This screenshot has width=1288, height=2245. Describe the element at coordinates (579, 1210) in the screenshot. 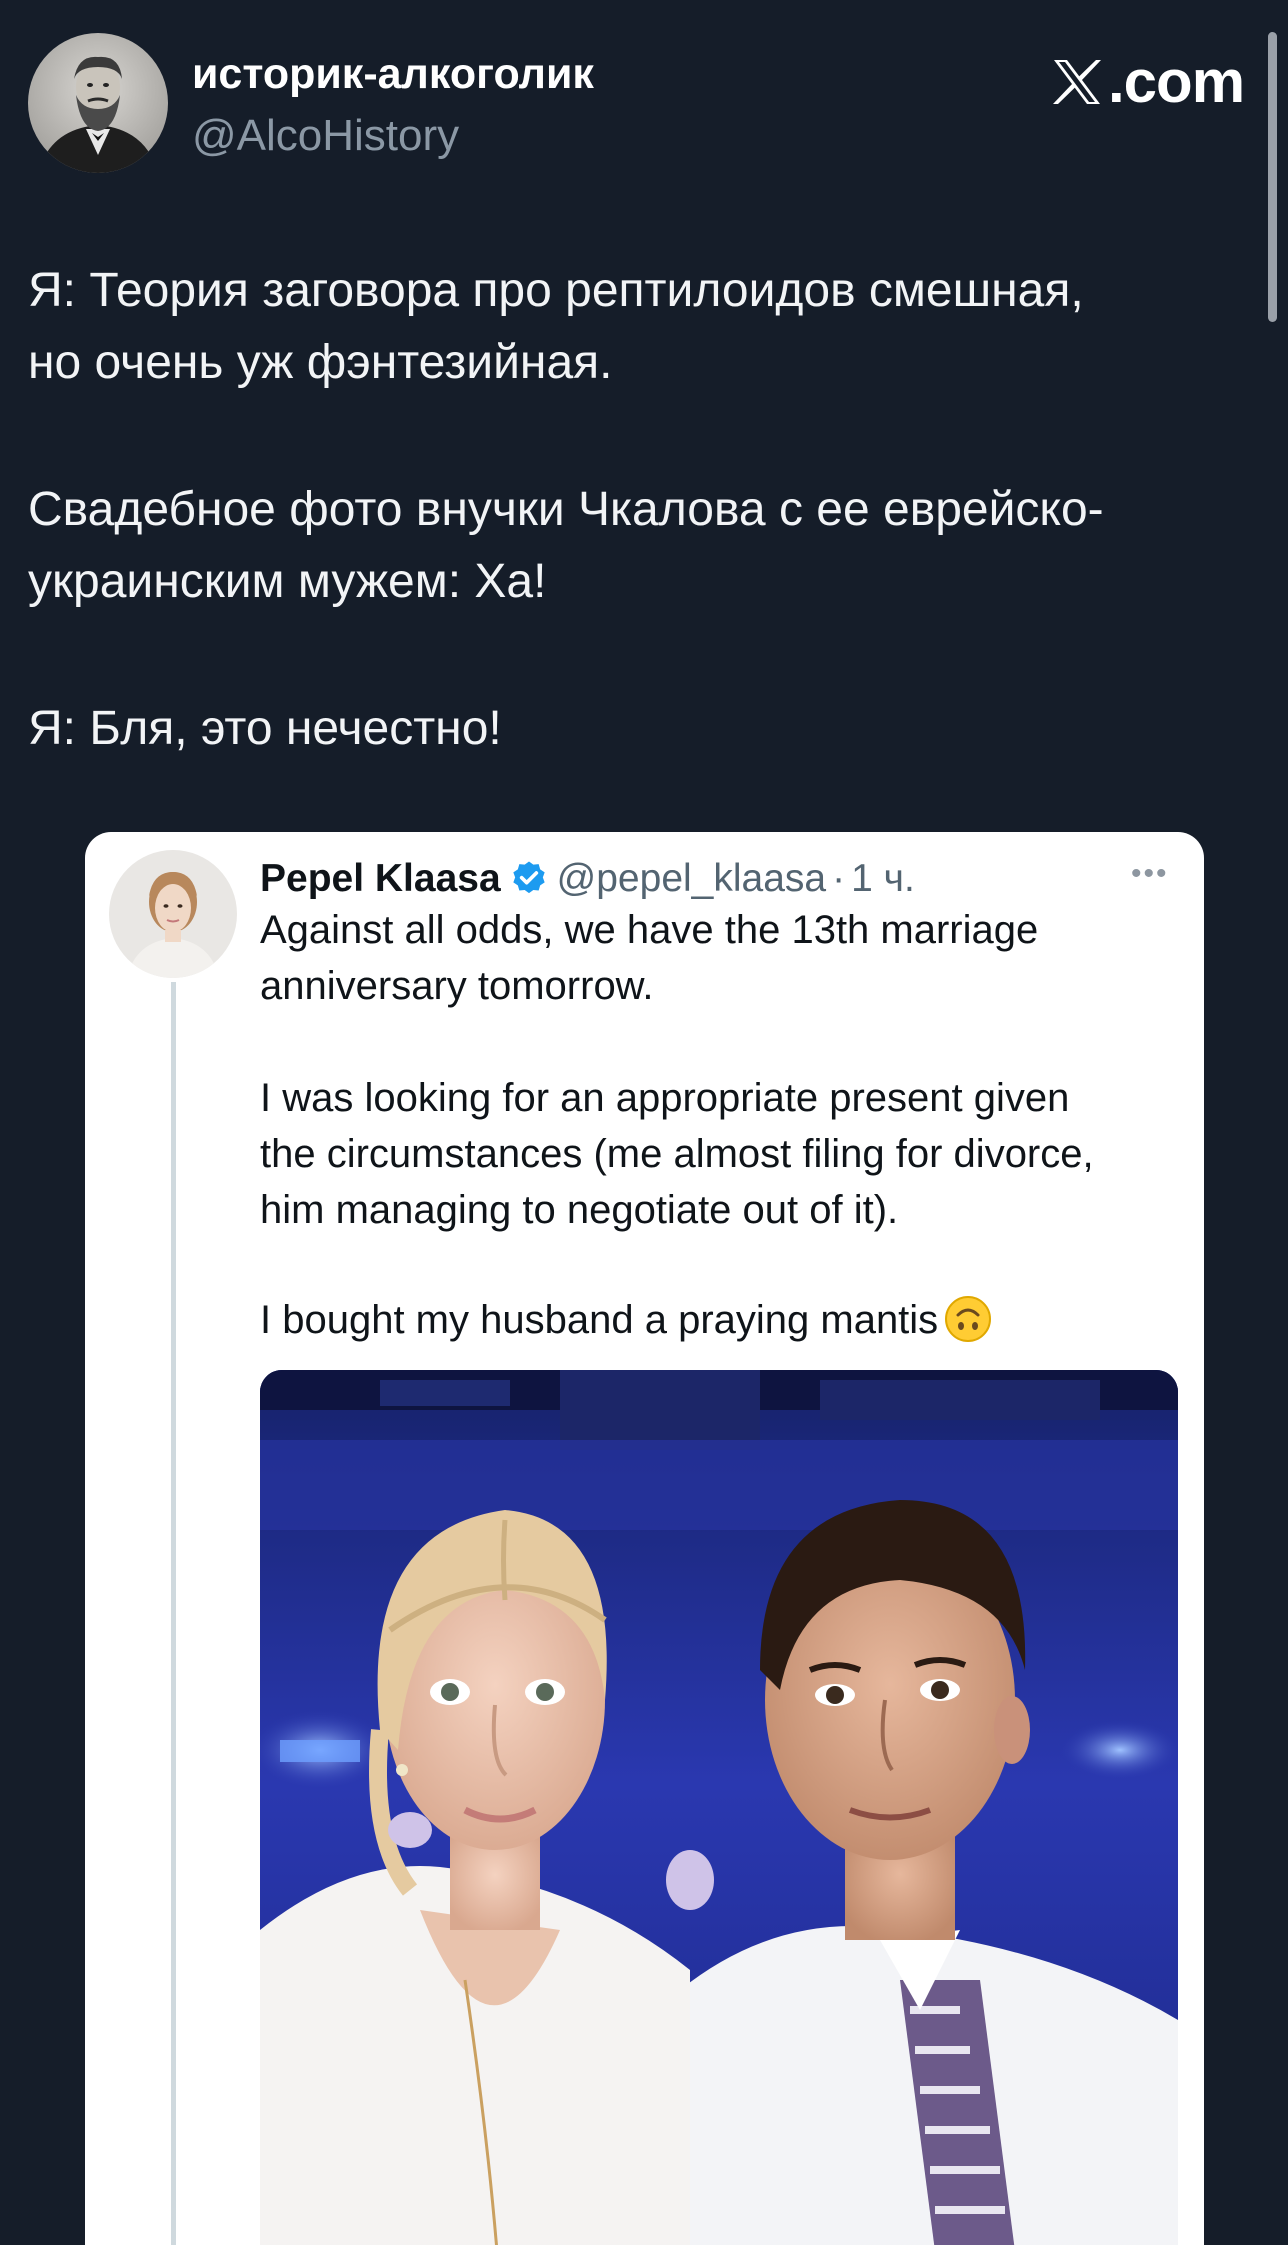

I see `quoted-text-line-5: him managing to negotiate out of it).` at that location.